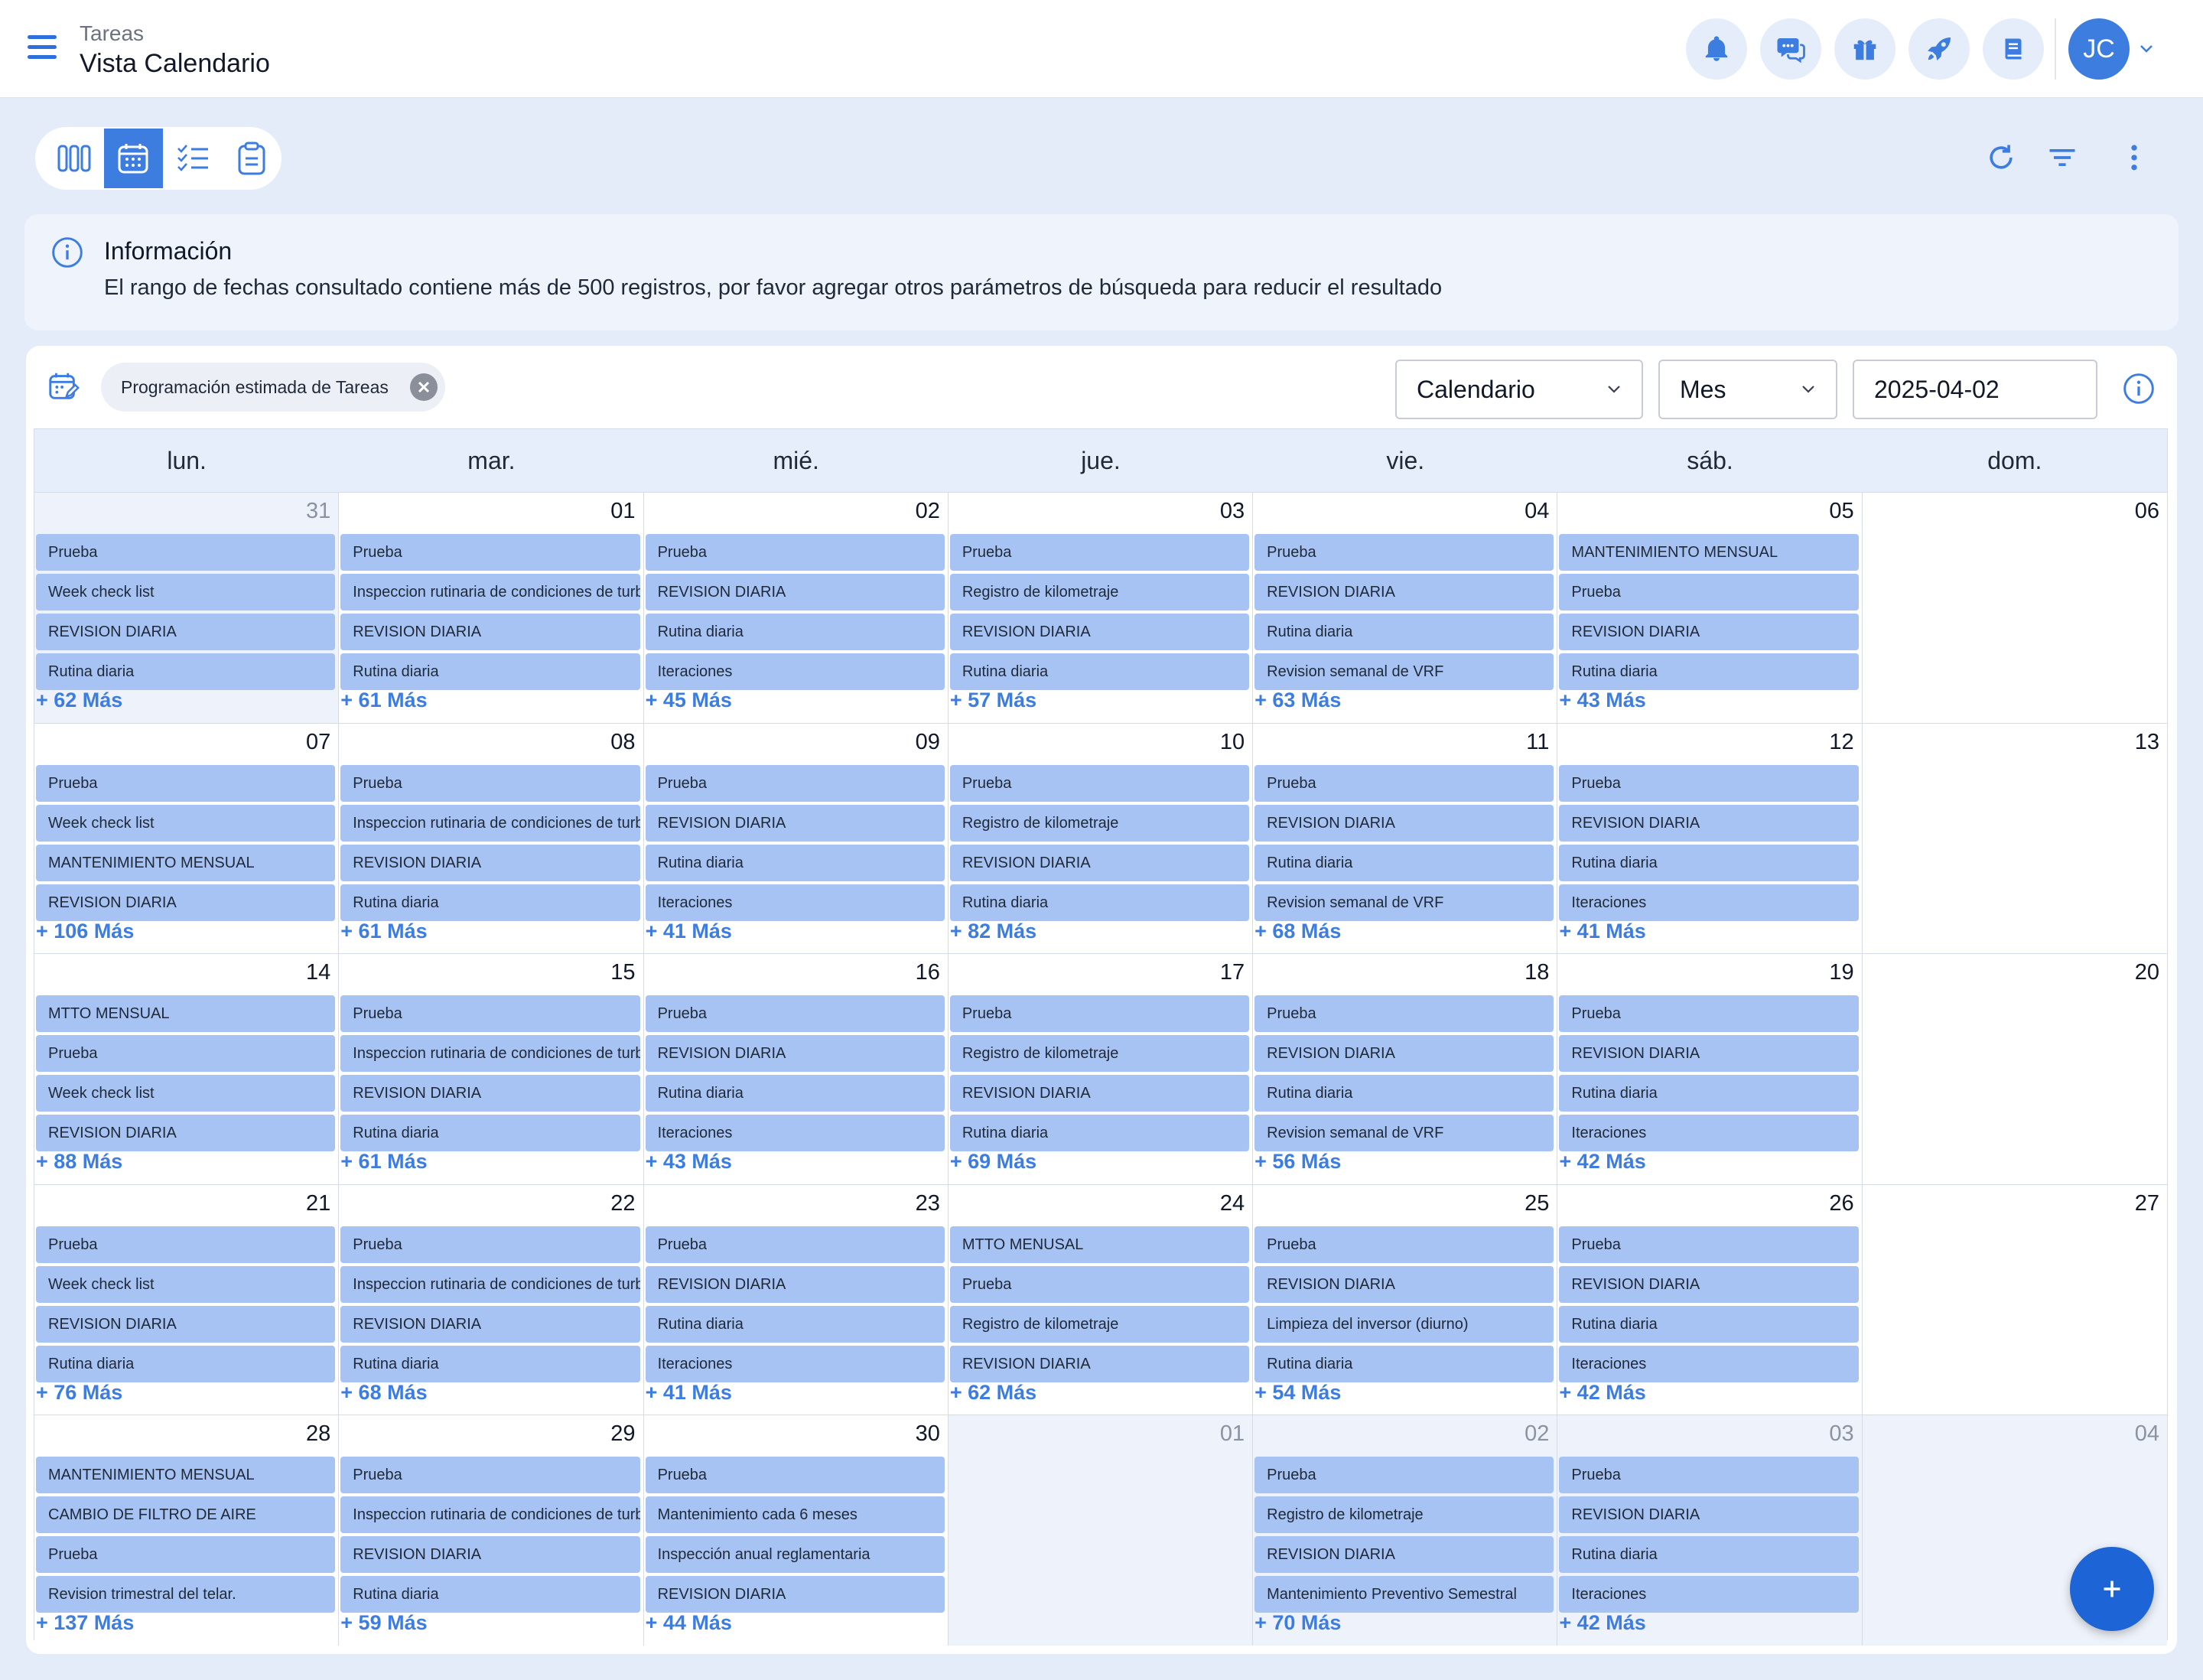 The image size is (2203, 1680). What do you see at coordinates (928, 1434) in the screenshot?
I see `day-number: 30` at bounding box center [928, 1434].